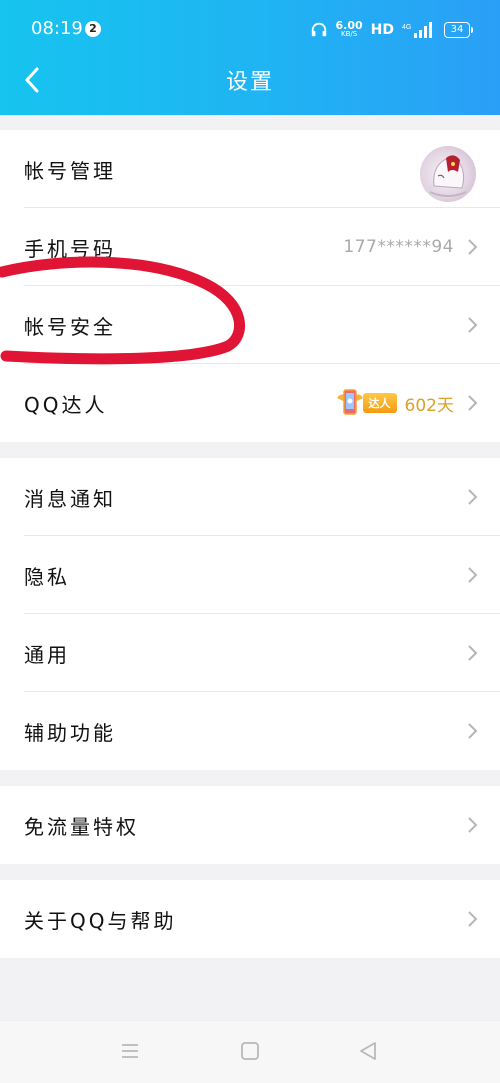 The height and width of the screenshot is (1083, 500). Describe the element at coordinates (70, 498) in the screenshot. I see `row-label: 消息通知` at that location.